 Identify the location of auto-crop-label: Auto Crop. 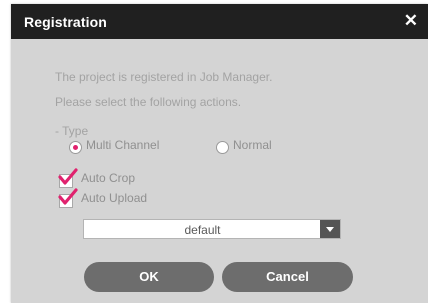
(108, 178).